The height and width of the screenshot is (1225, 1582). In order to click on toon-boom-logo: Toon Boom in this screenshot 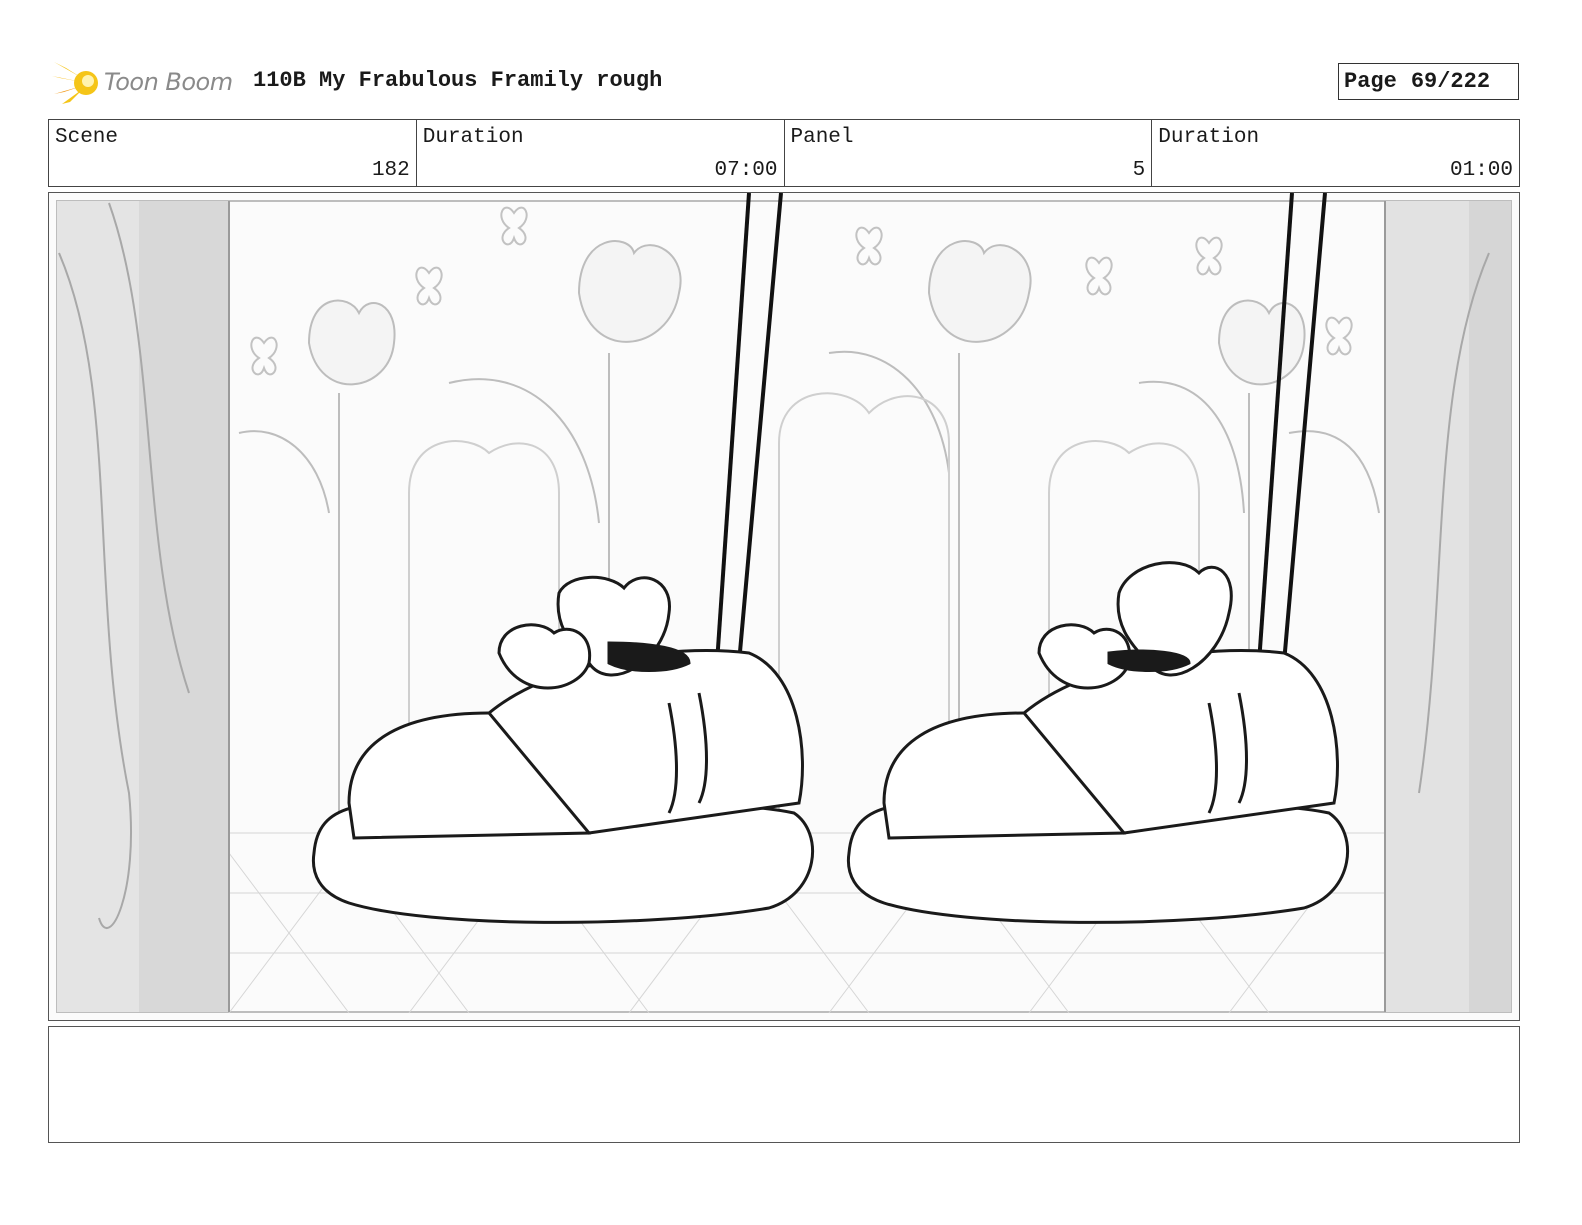, I will do `click(142, 82)`.